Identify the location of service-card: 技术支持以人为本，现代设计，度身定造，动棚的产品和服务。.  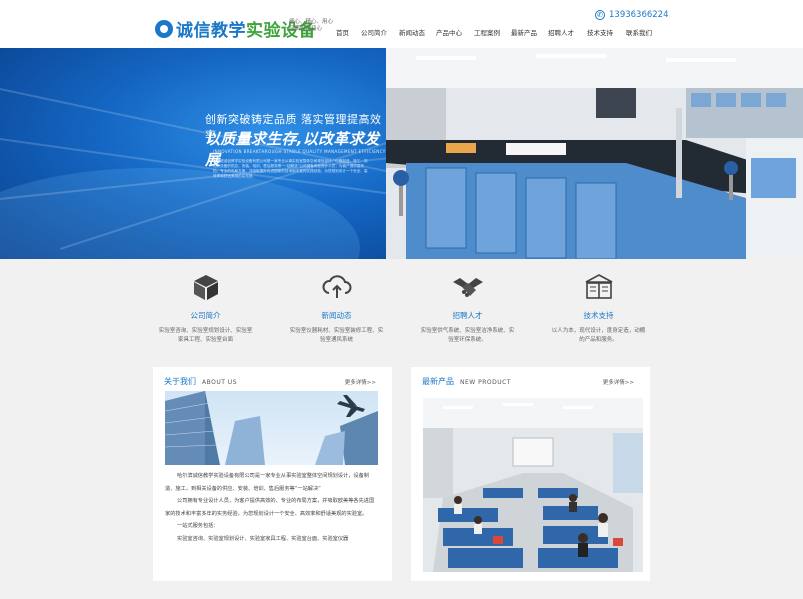
(598, 312).